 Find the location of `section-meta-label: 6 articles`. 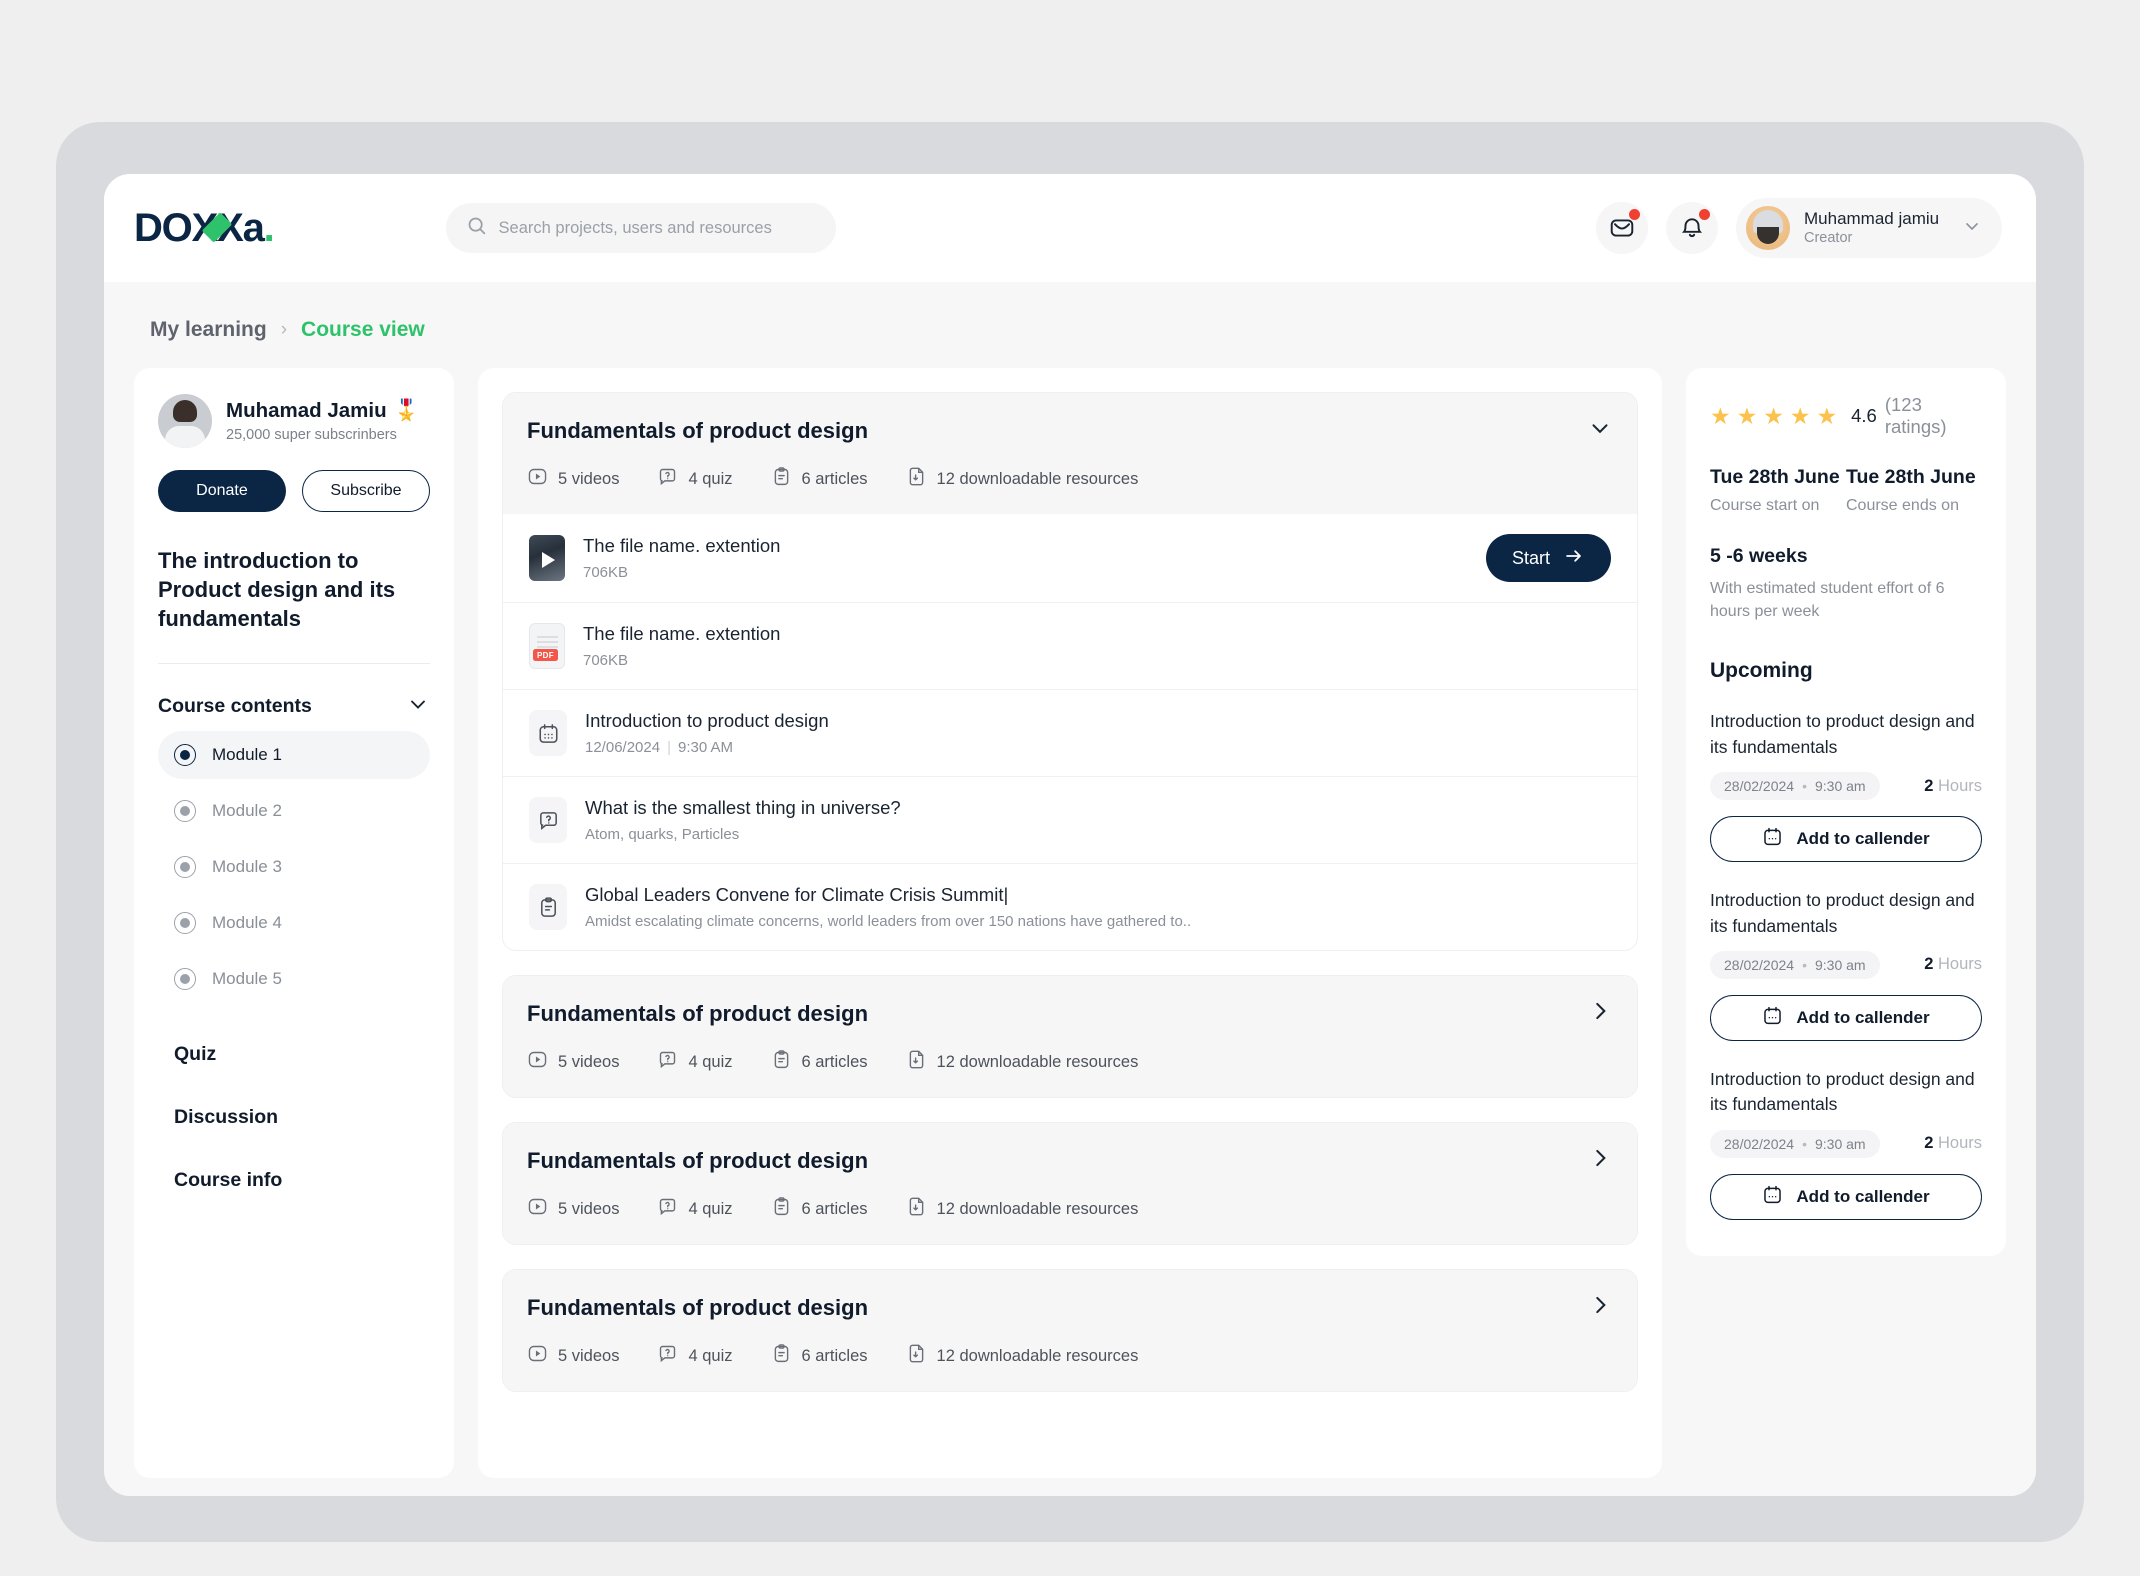

section-meta-label: 6 articles is located at coordinates (834, 478).